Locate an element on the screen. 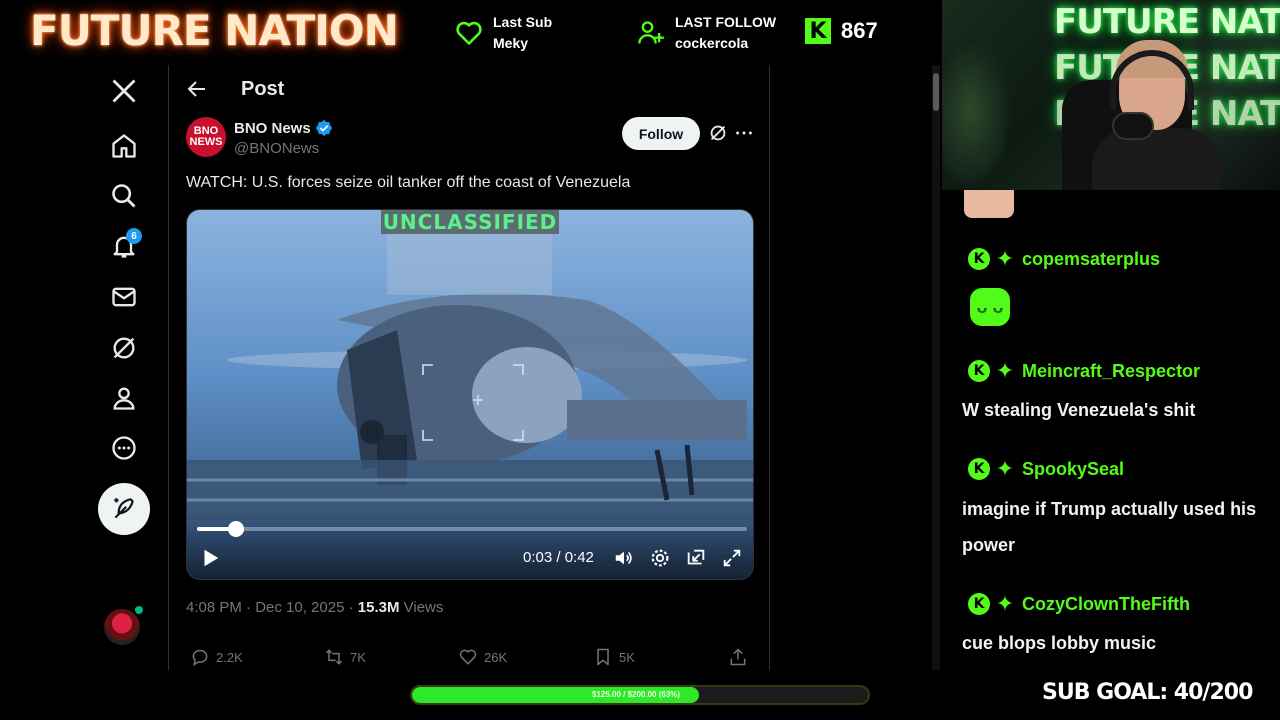  profile-icon is located at coordinates (124, 398).